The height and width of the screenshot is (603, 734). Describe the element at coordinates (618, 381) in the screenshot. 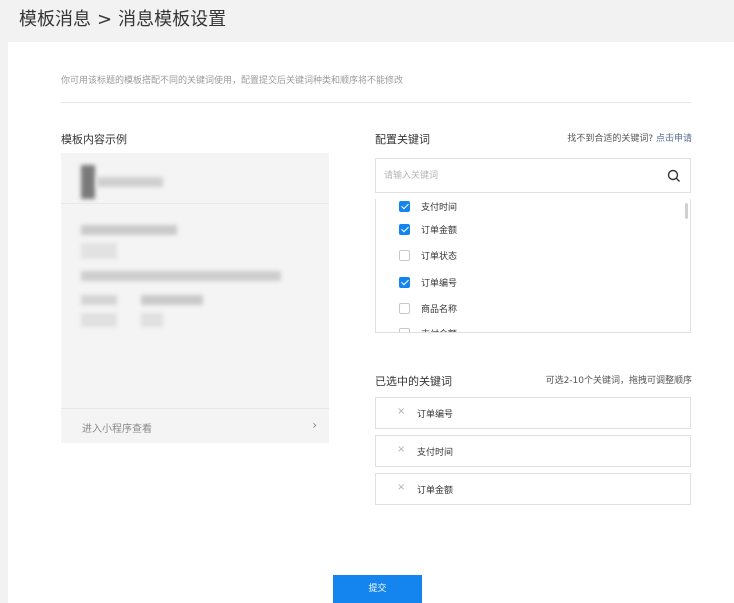

I see `selected-hint: 可选2-10个关键词，拖拽可调整顺序` at that location.